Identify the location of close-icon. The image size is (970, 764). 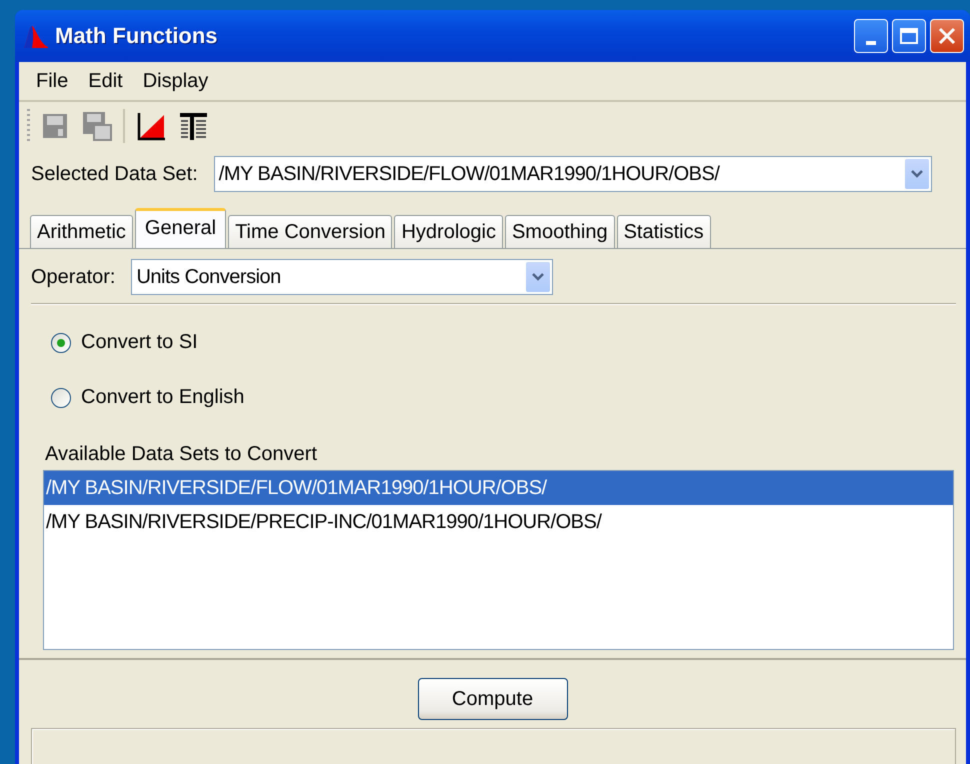
(947, 36).